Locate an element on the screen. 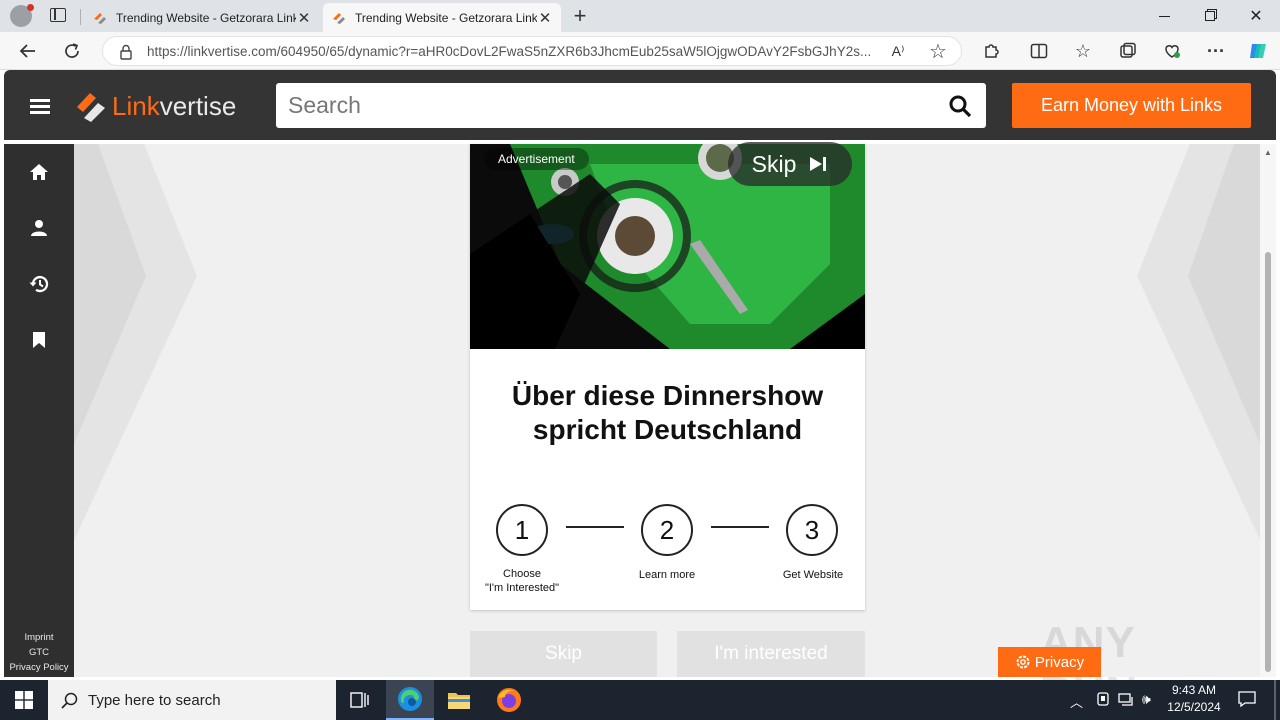 This screenshot has width=1280, height=720. privacy-label: Privacy is located at coordinates (1059, 662).